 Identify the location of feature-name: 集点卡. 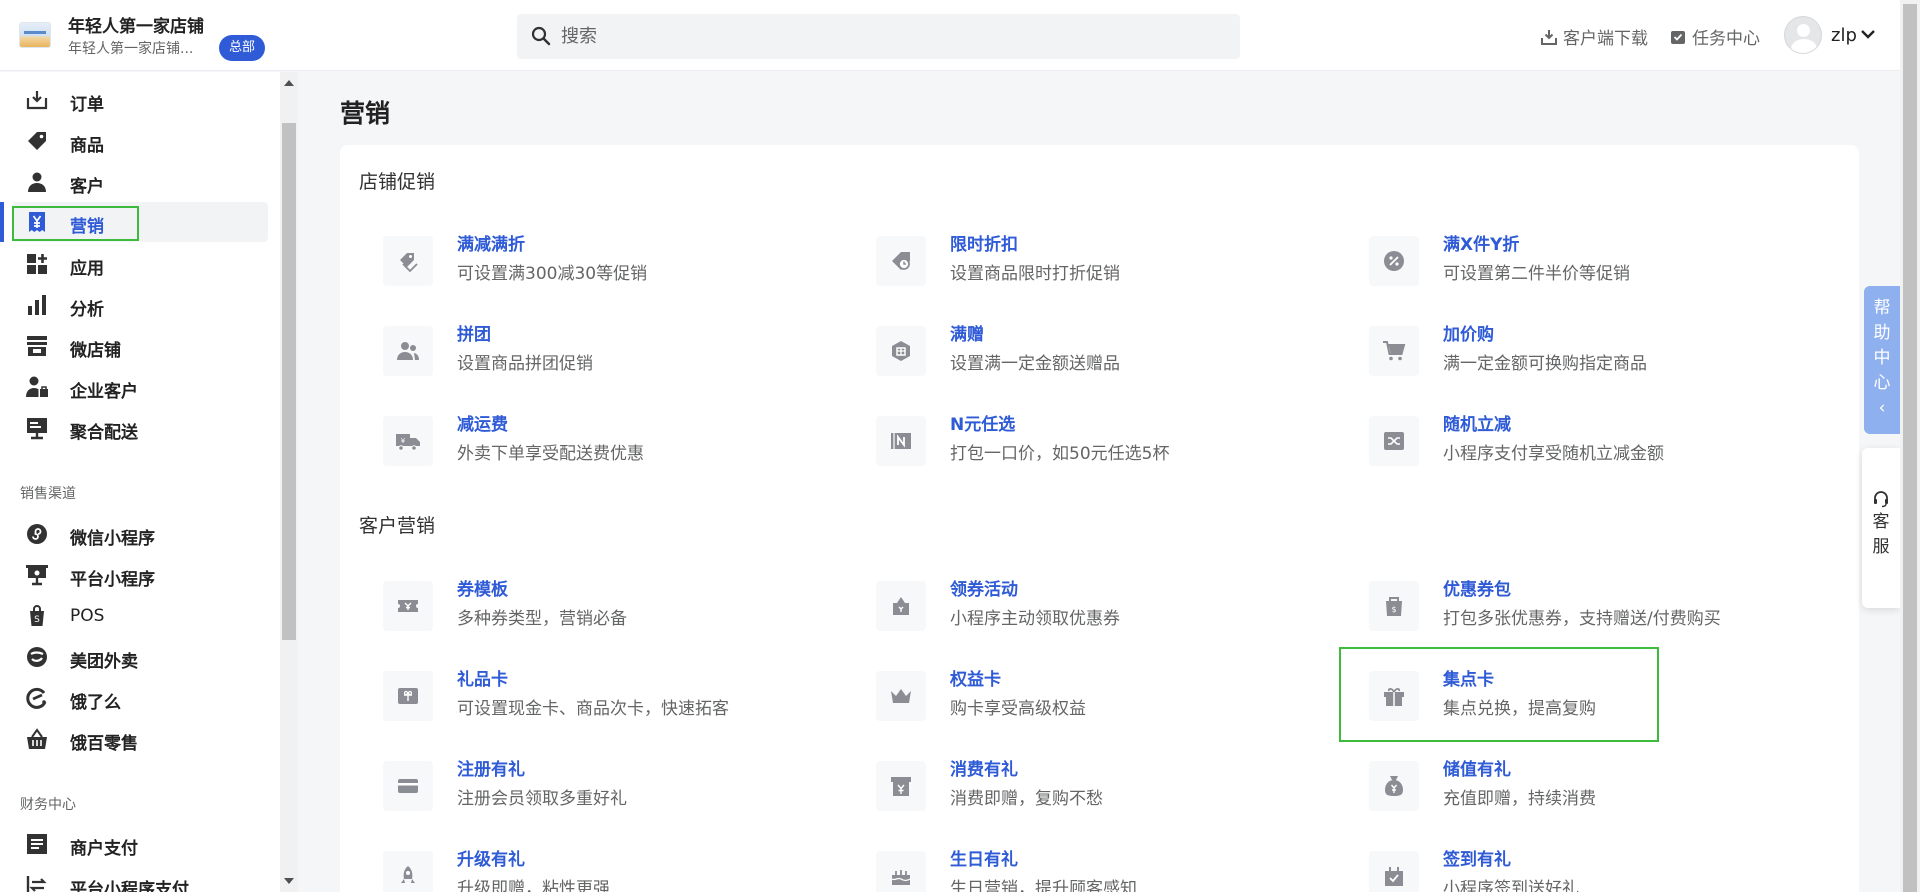
(1468, 677).